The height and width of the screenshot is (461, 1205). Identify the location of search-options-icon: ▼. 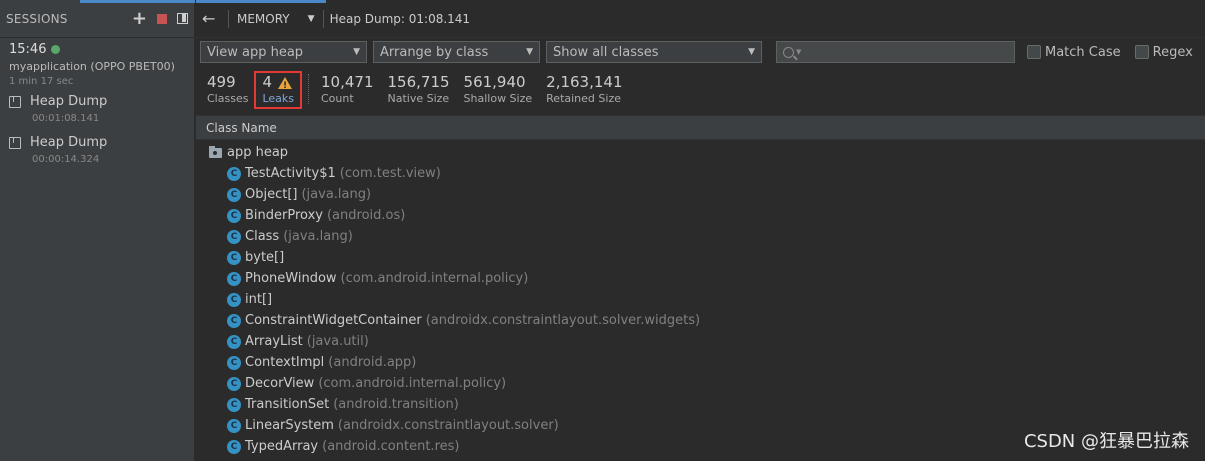
(799, 52).